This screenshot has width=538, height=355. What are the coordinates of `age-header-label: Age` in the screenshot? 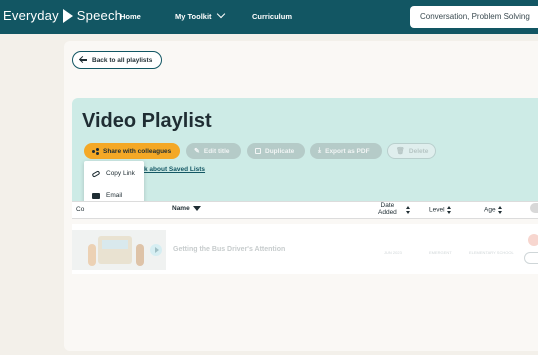 It's located at (490, 210).